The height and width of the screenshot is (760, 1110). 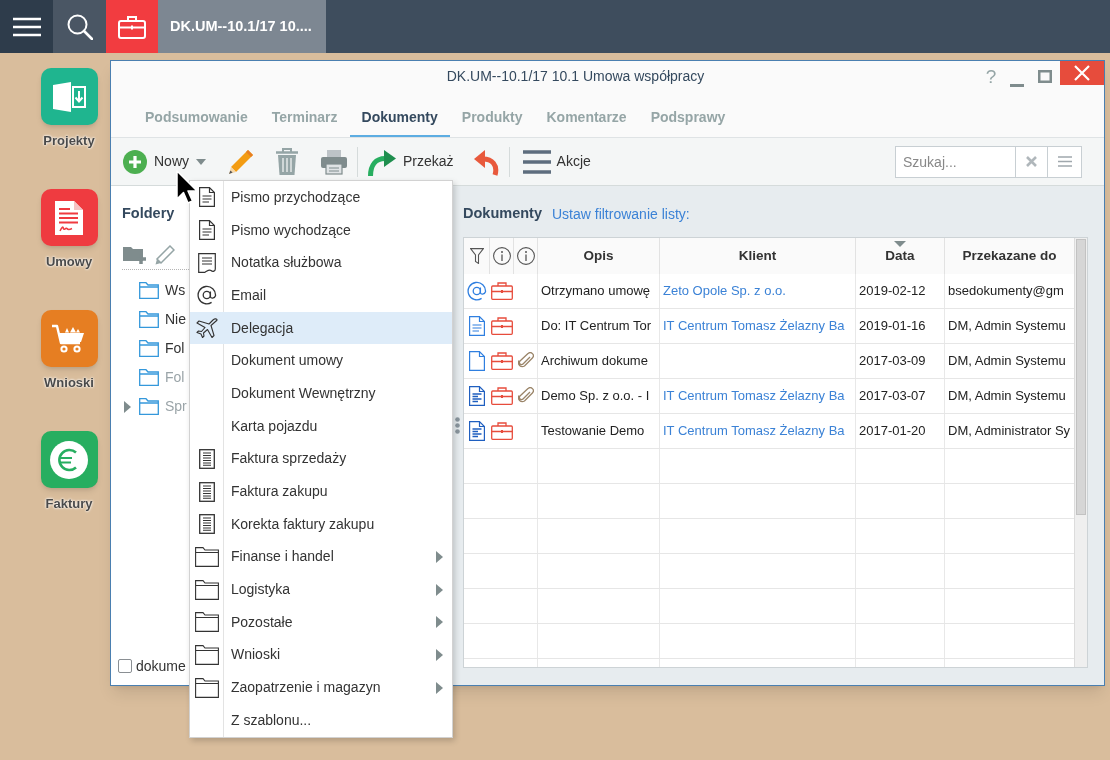 I want to click on expand-icon, so click(x=127, y=406).